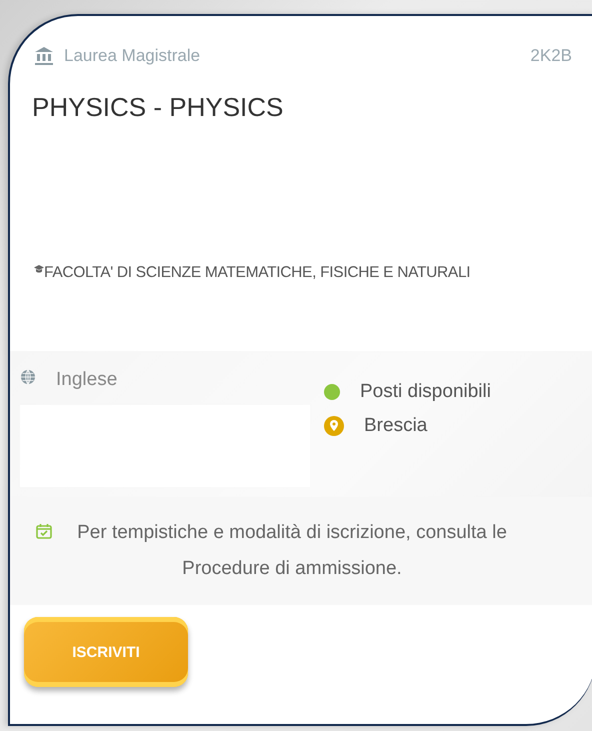  What do you see at coordinates (157, 107) in the screenshot?
I see `course-title: PHYSICS - PHYSICS` at bounding box center [157, 107].